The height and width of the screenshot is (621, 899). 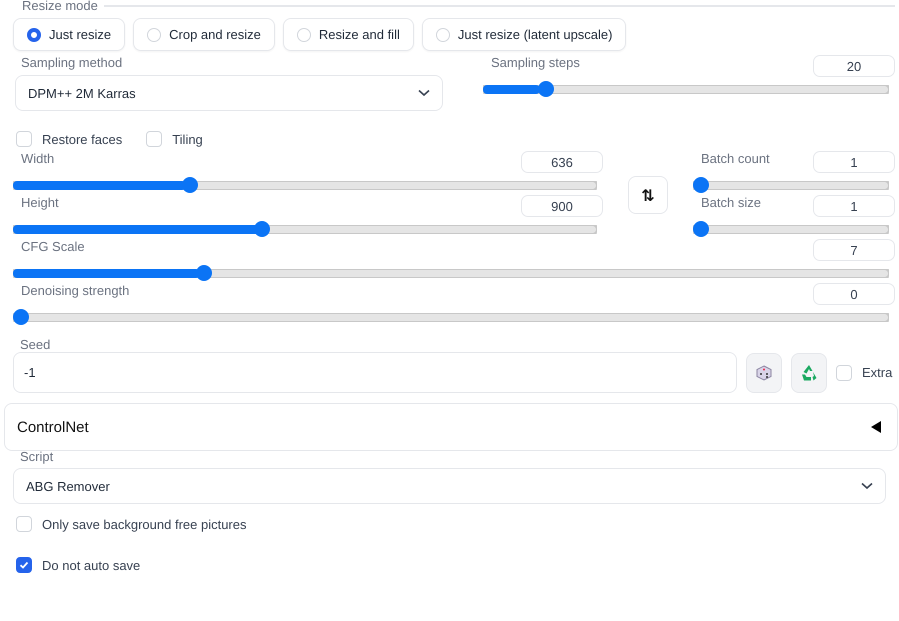 What do you see at coordinates (535, 62) in the screenshot?
I see `slider-label: Sampling steps` at bounding box center [535, 62].